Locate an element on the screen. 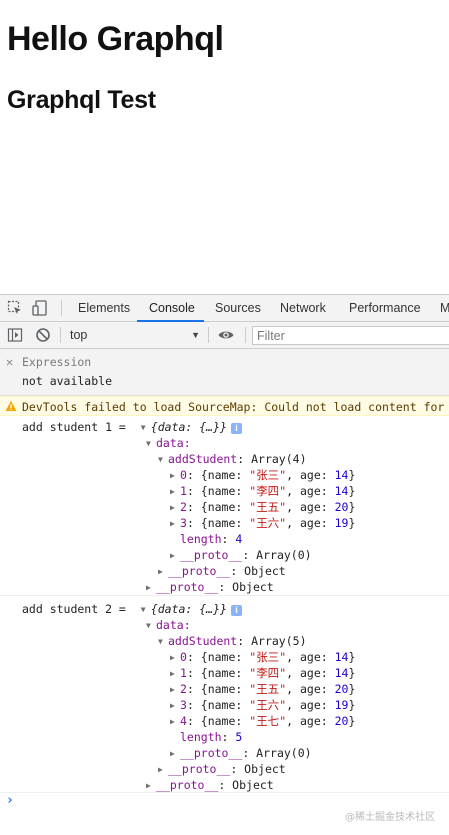 This screenshot has width=449, height=835. log-line: add student 1 = ▼ {data: {…}} i is located at coordinates (132, 427).